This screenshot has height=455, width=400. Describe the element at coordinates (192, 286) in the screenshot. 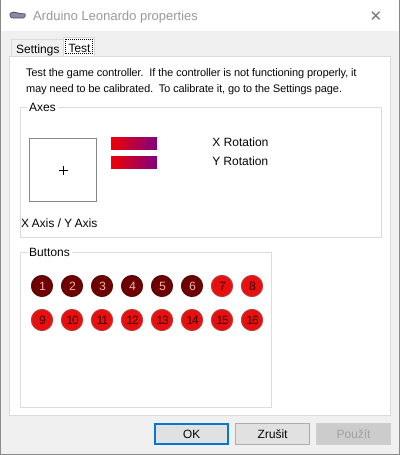

I see `button-indicator: 6` at that location.